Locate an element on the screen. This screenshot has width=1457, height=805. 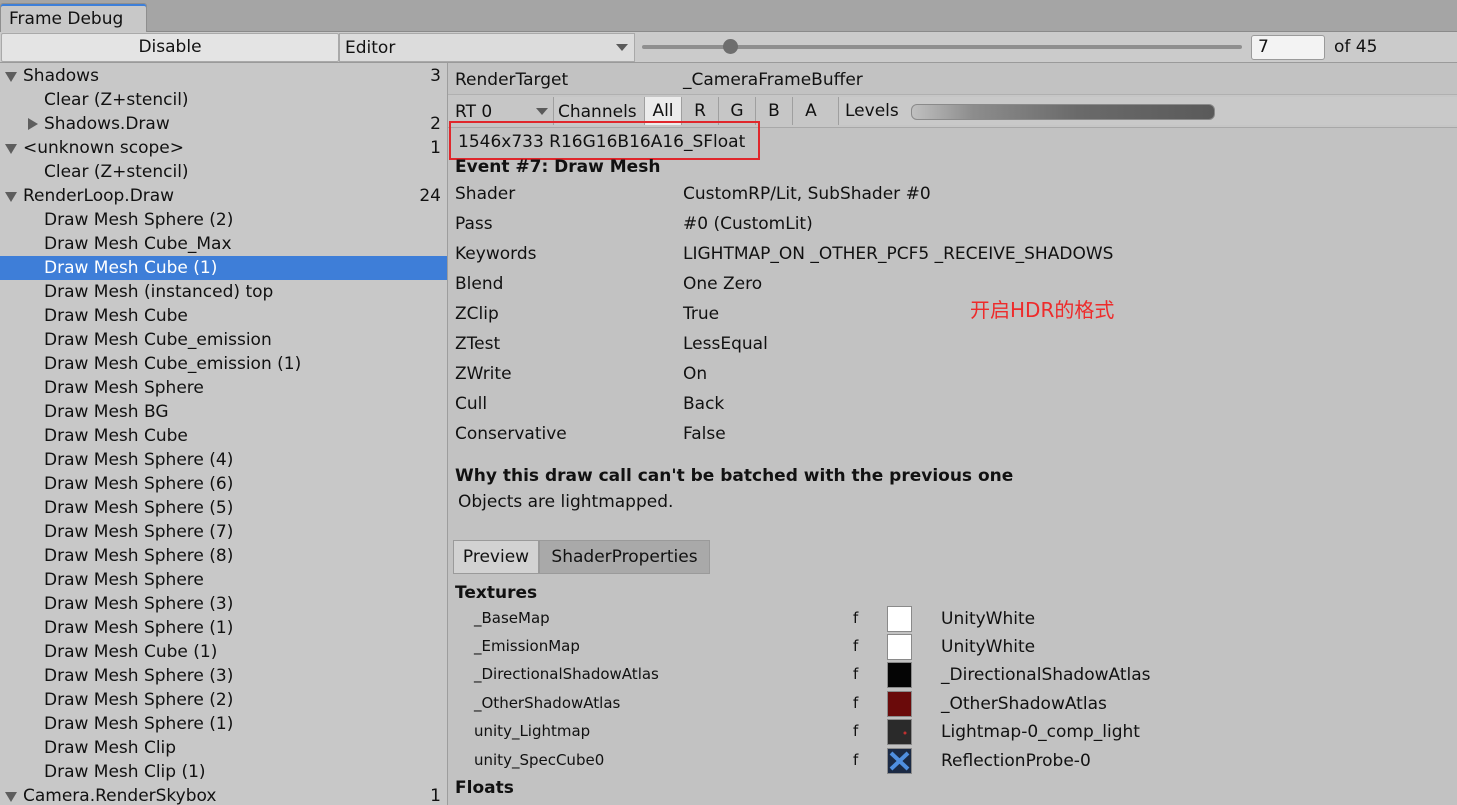
tree-item: Draw Mesh Cube_emission is located at coordinates (223, 340).